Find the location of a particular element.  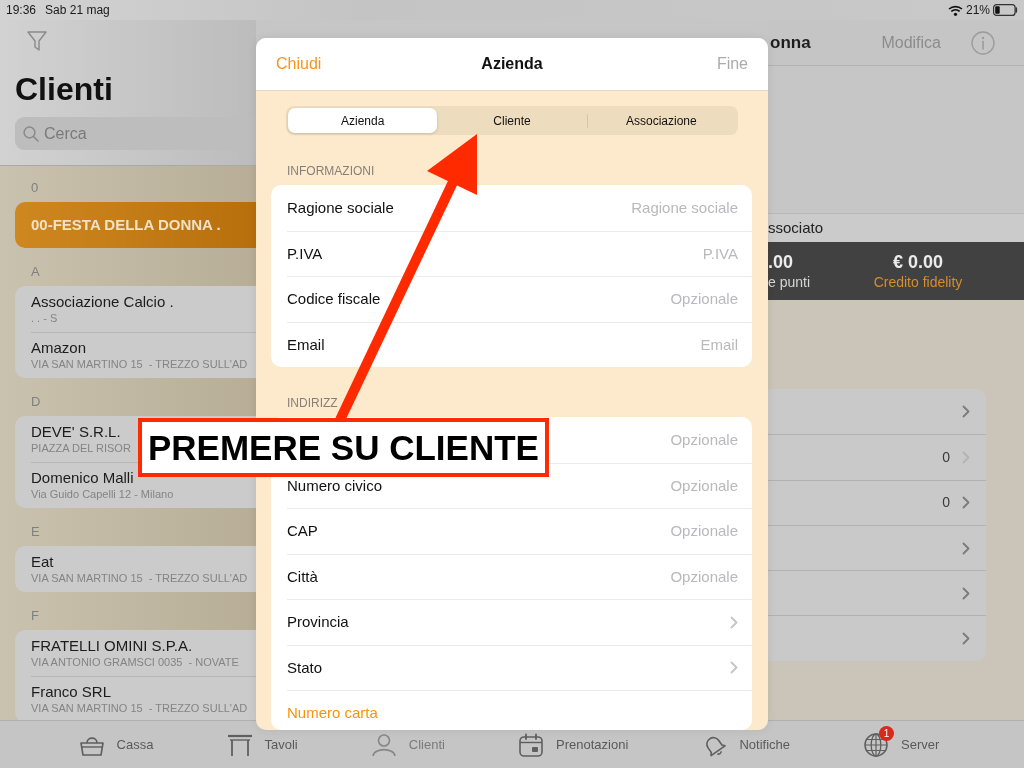

status-time: 19:36 is located at coordinates (21, 10).